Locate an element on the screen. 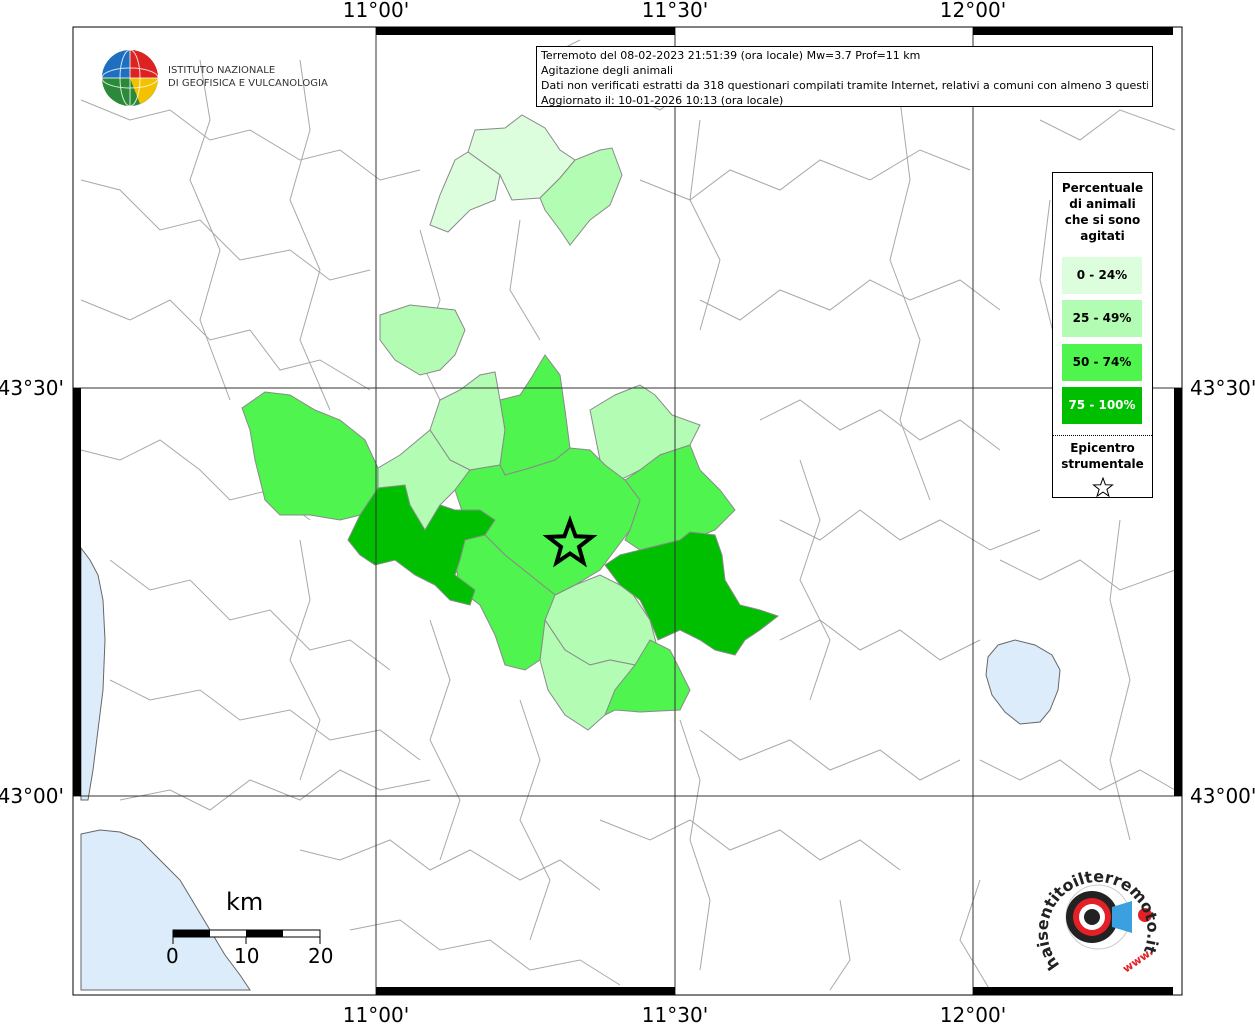 Image resolution: width=1255 pixels, height=1024 pixels. legend-class-75-100: 75 - 100% is located at coordinates (1102, 405).